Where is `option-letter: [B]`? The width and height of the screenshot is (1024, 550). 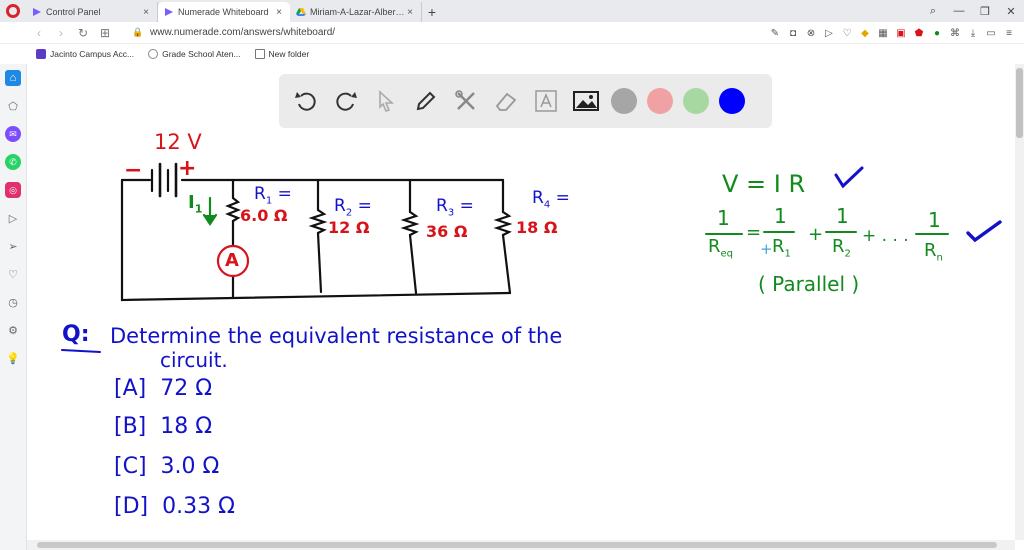
option-letter: [B] is located at coordinates (130, 426).